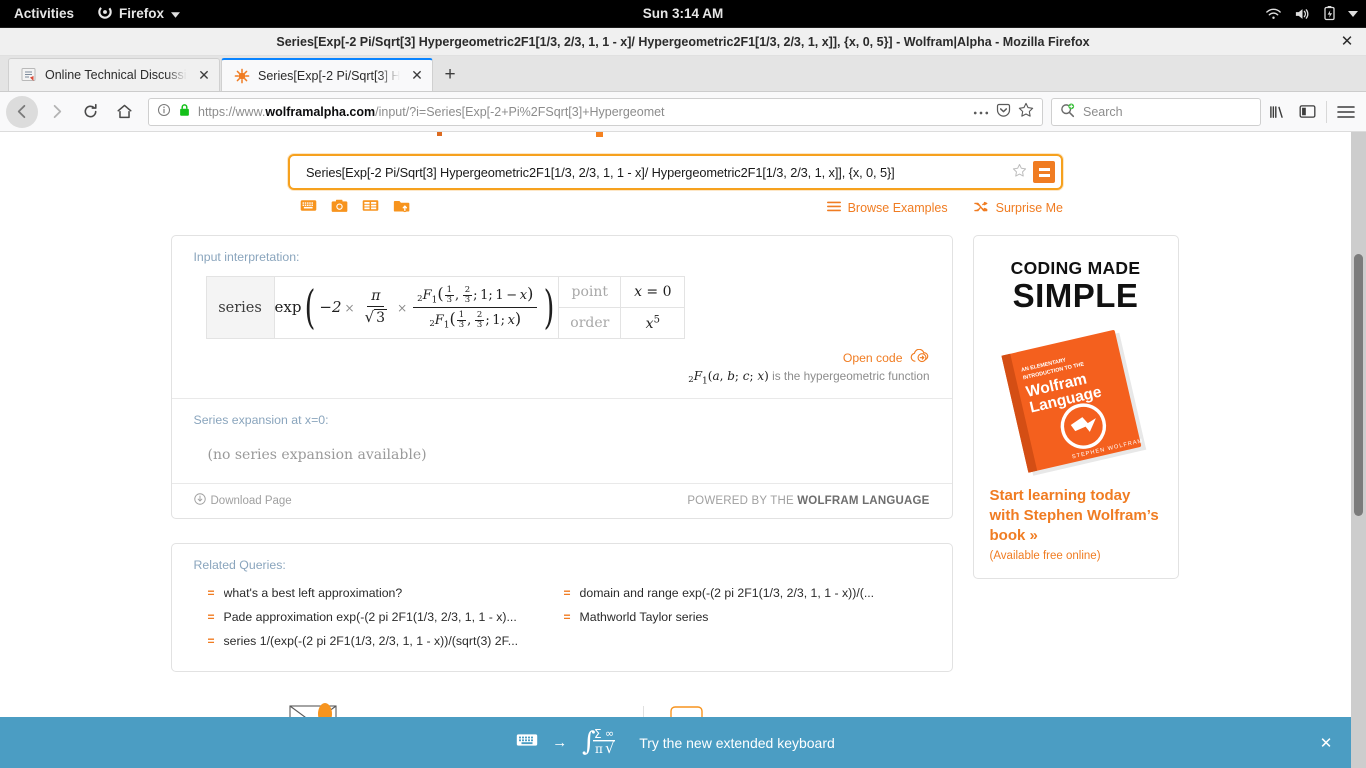 This screenshot has width=1366, height=768. What do you see at coordinates (1019, 172) in the screenshot?
I see `favorite-star-icon` at bounding box center [1019, 172].